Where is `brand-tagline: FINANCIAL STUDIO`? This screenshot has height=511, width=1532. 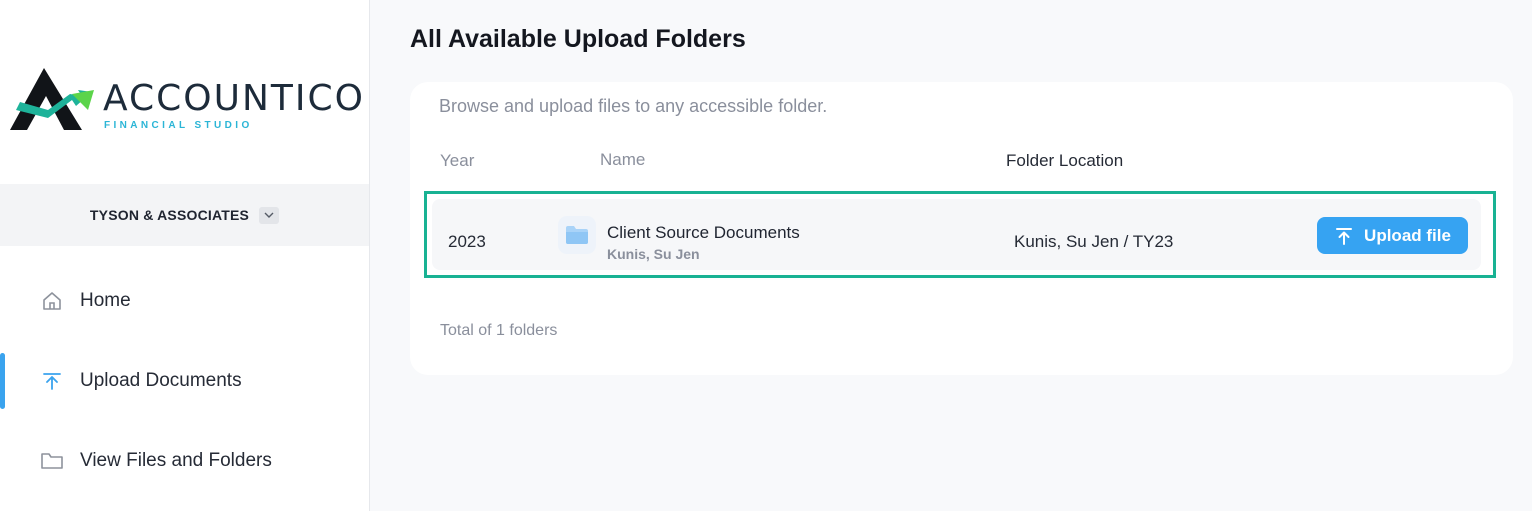 brand-tagline: FINANCIAL STUDIO is located at coordinates (178, 125).